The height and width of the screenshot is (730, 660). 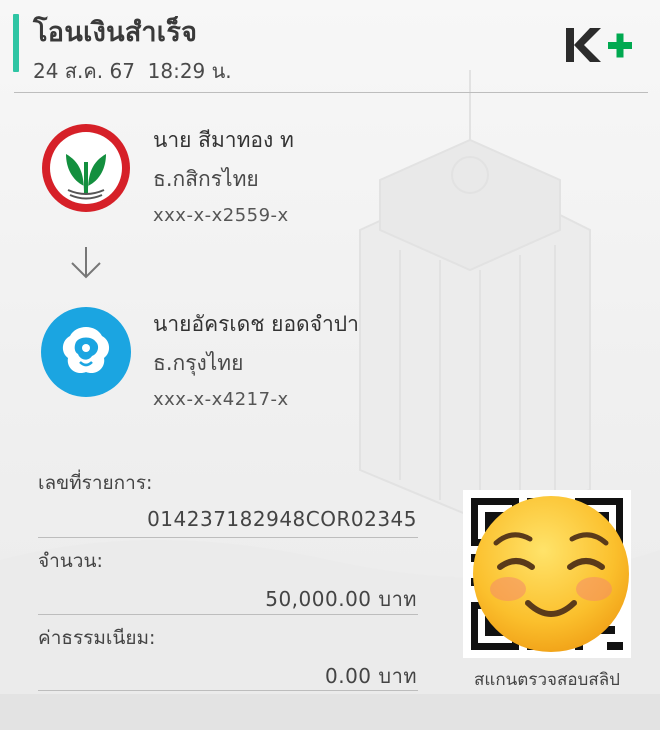 What do you see at coordinates (16, 43) in the screenshot?
I see `title-accent-bar` at bounding box center [16, 43].